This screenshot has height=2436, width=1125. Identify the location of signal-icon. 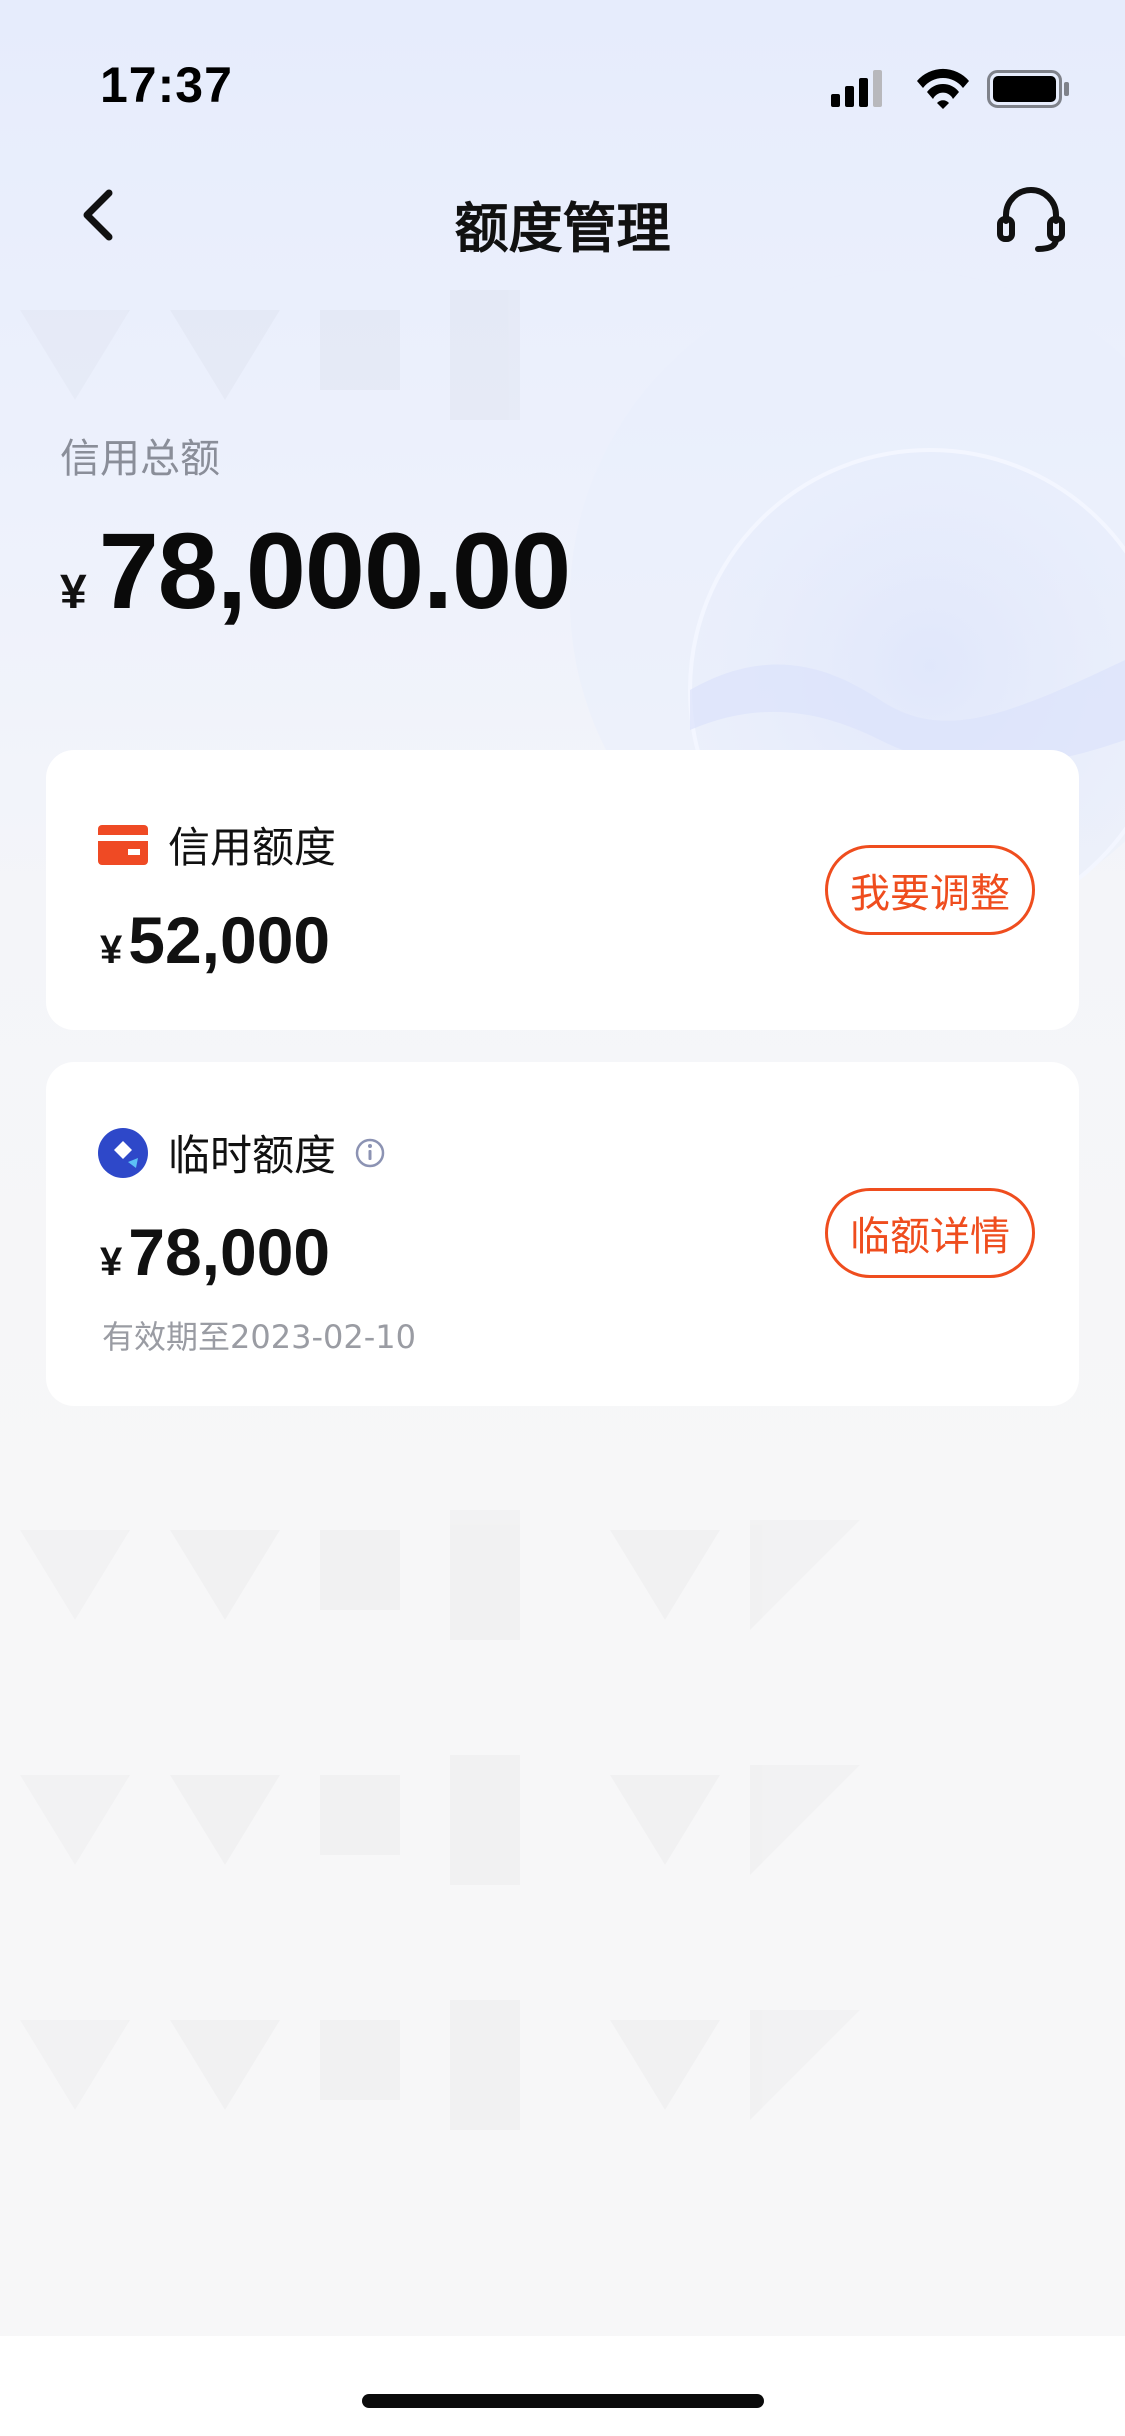
(856, 88).